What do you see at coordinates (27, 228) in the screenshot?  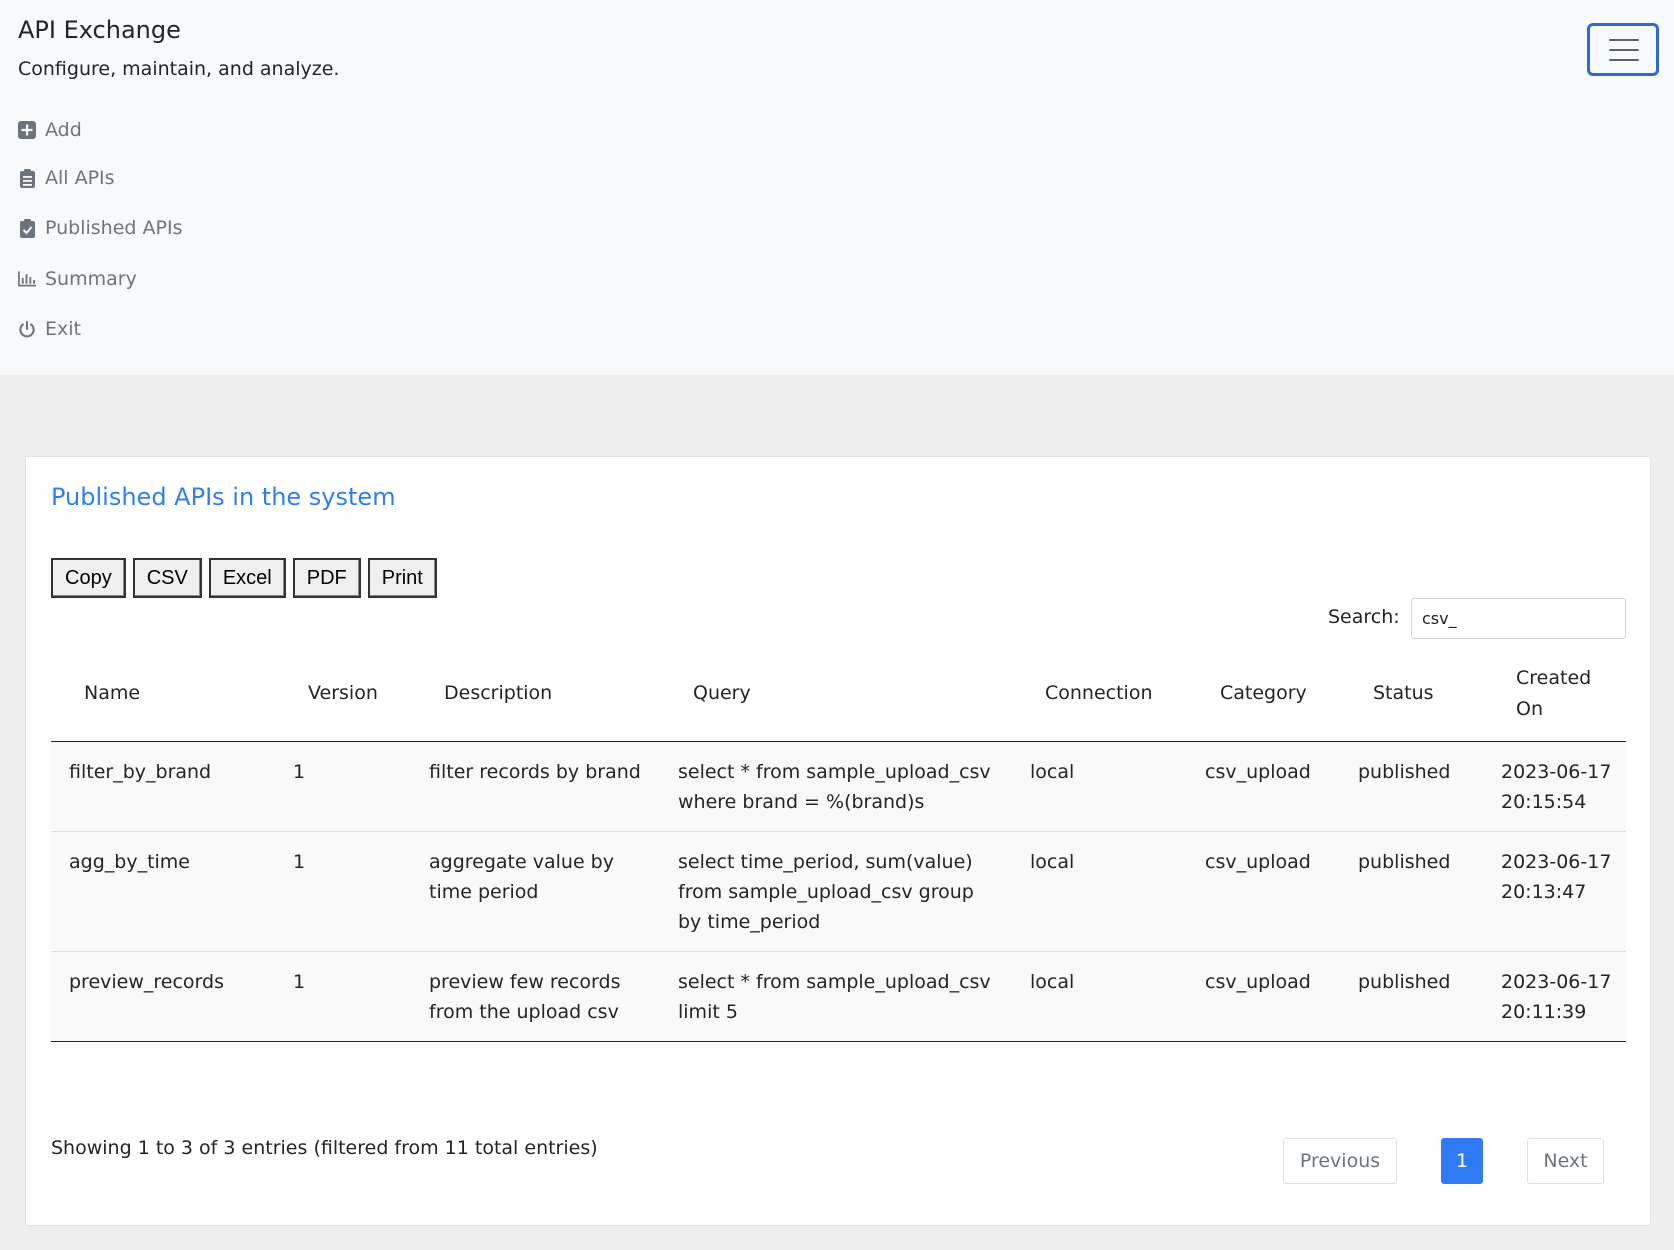 I see `clipboard-check-icon` at bounding box center [27, 228].